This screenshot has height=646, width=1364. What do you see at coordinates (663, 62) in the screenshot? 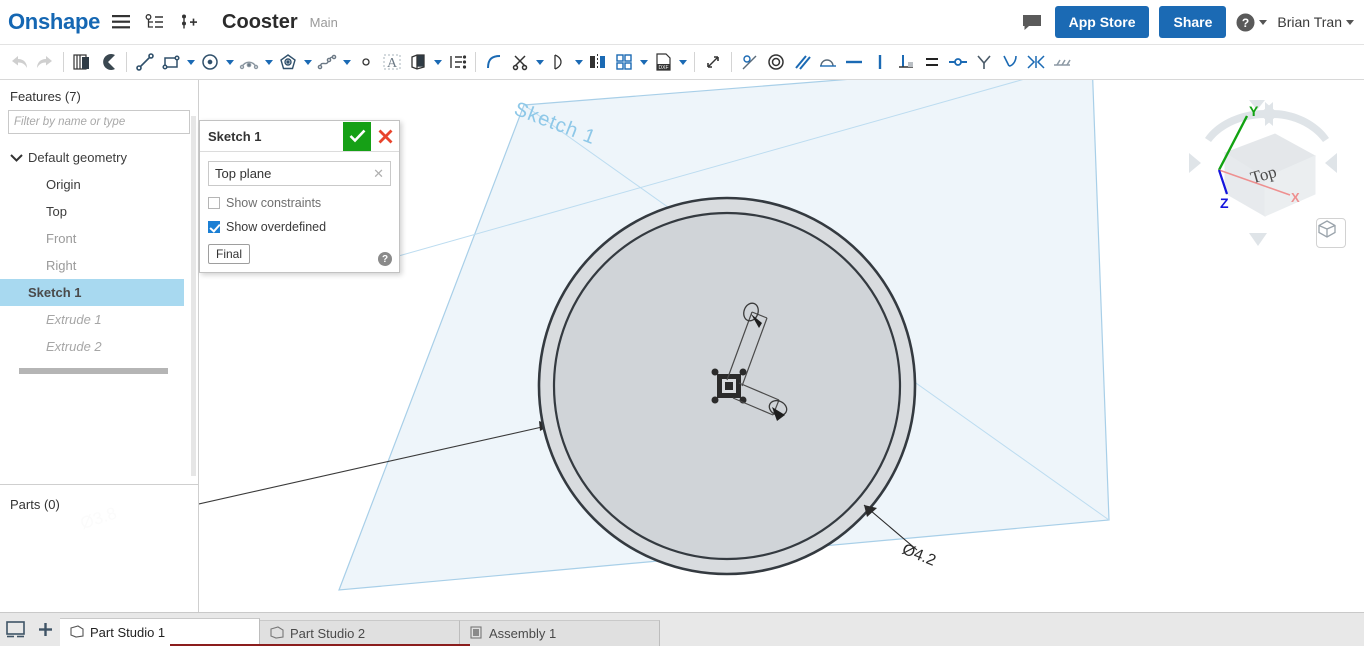
I see `import-dxf-icon: DXF` at bounding box center [663, 62].